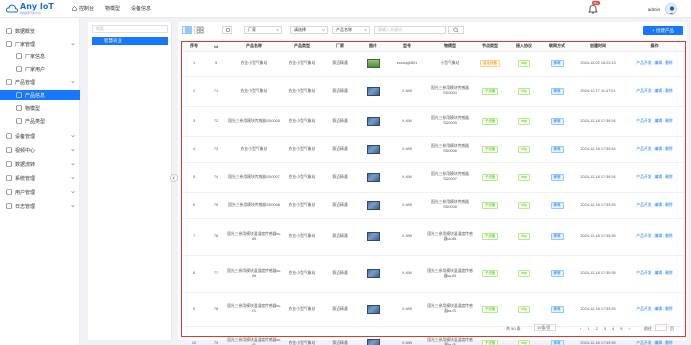  I want to click on product-image-cell, so click(373, 309).